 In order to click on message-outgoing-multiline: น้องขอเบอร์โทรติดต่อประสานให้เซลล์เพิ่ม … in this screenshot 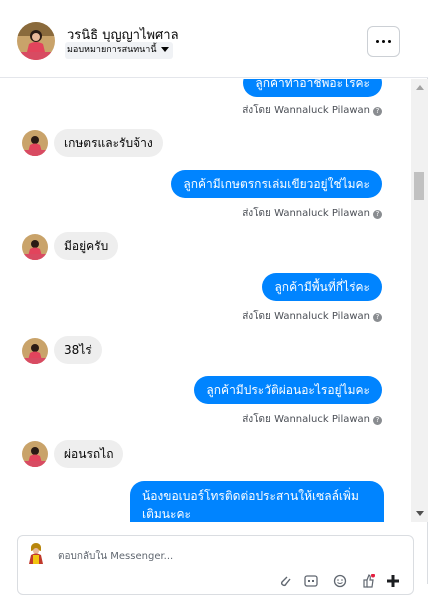, I will do `click(257, 501)`.